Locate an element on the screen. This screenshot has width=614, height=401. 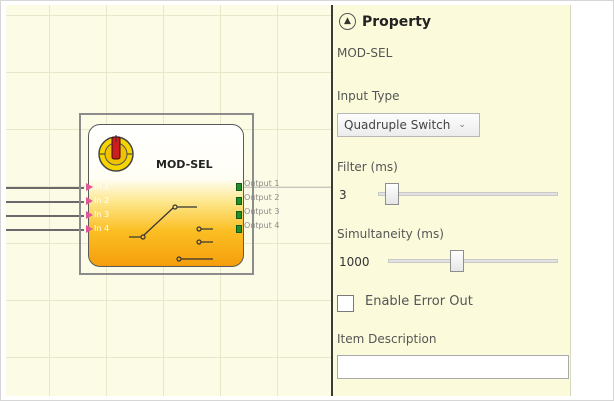
chevron-down-icon: ⌄ is located at coordinates (462, 125).